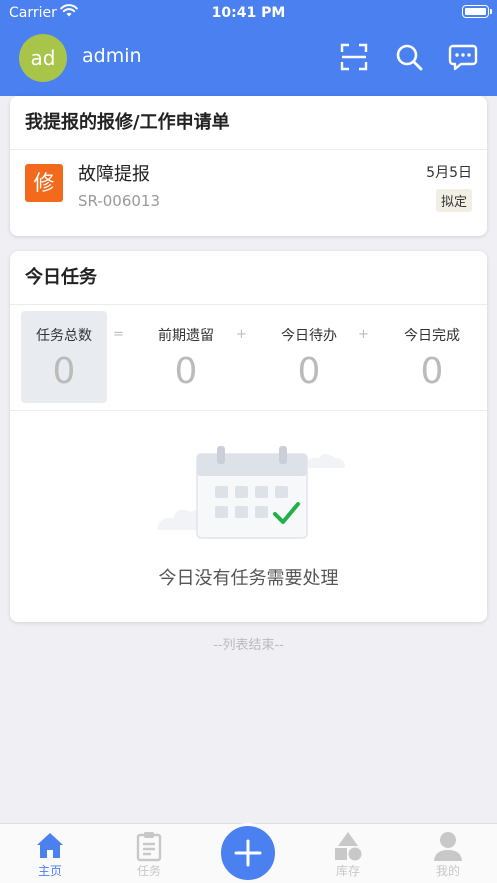  I want to click on stat-label: 任务总数, so click(64, 336).